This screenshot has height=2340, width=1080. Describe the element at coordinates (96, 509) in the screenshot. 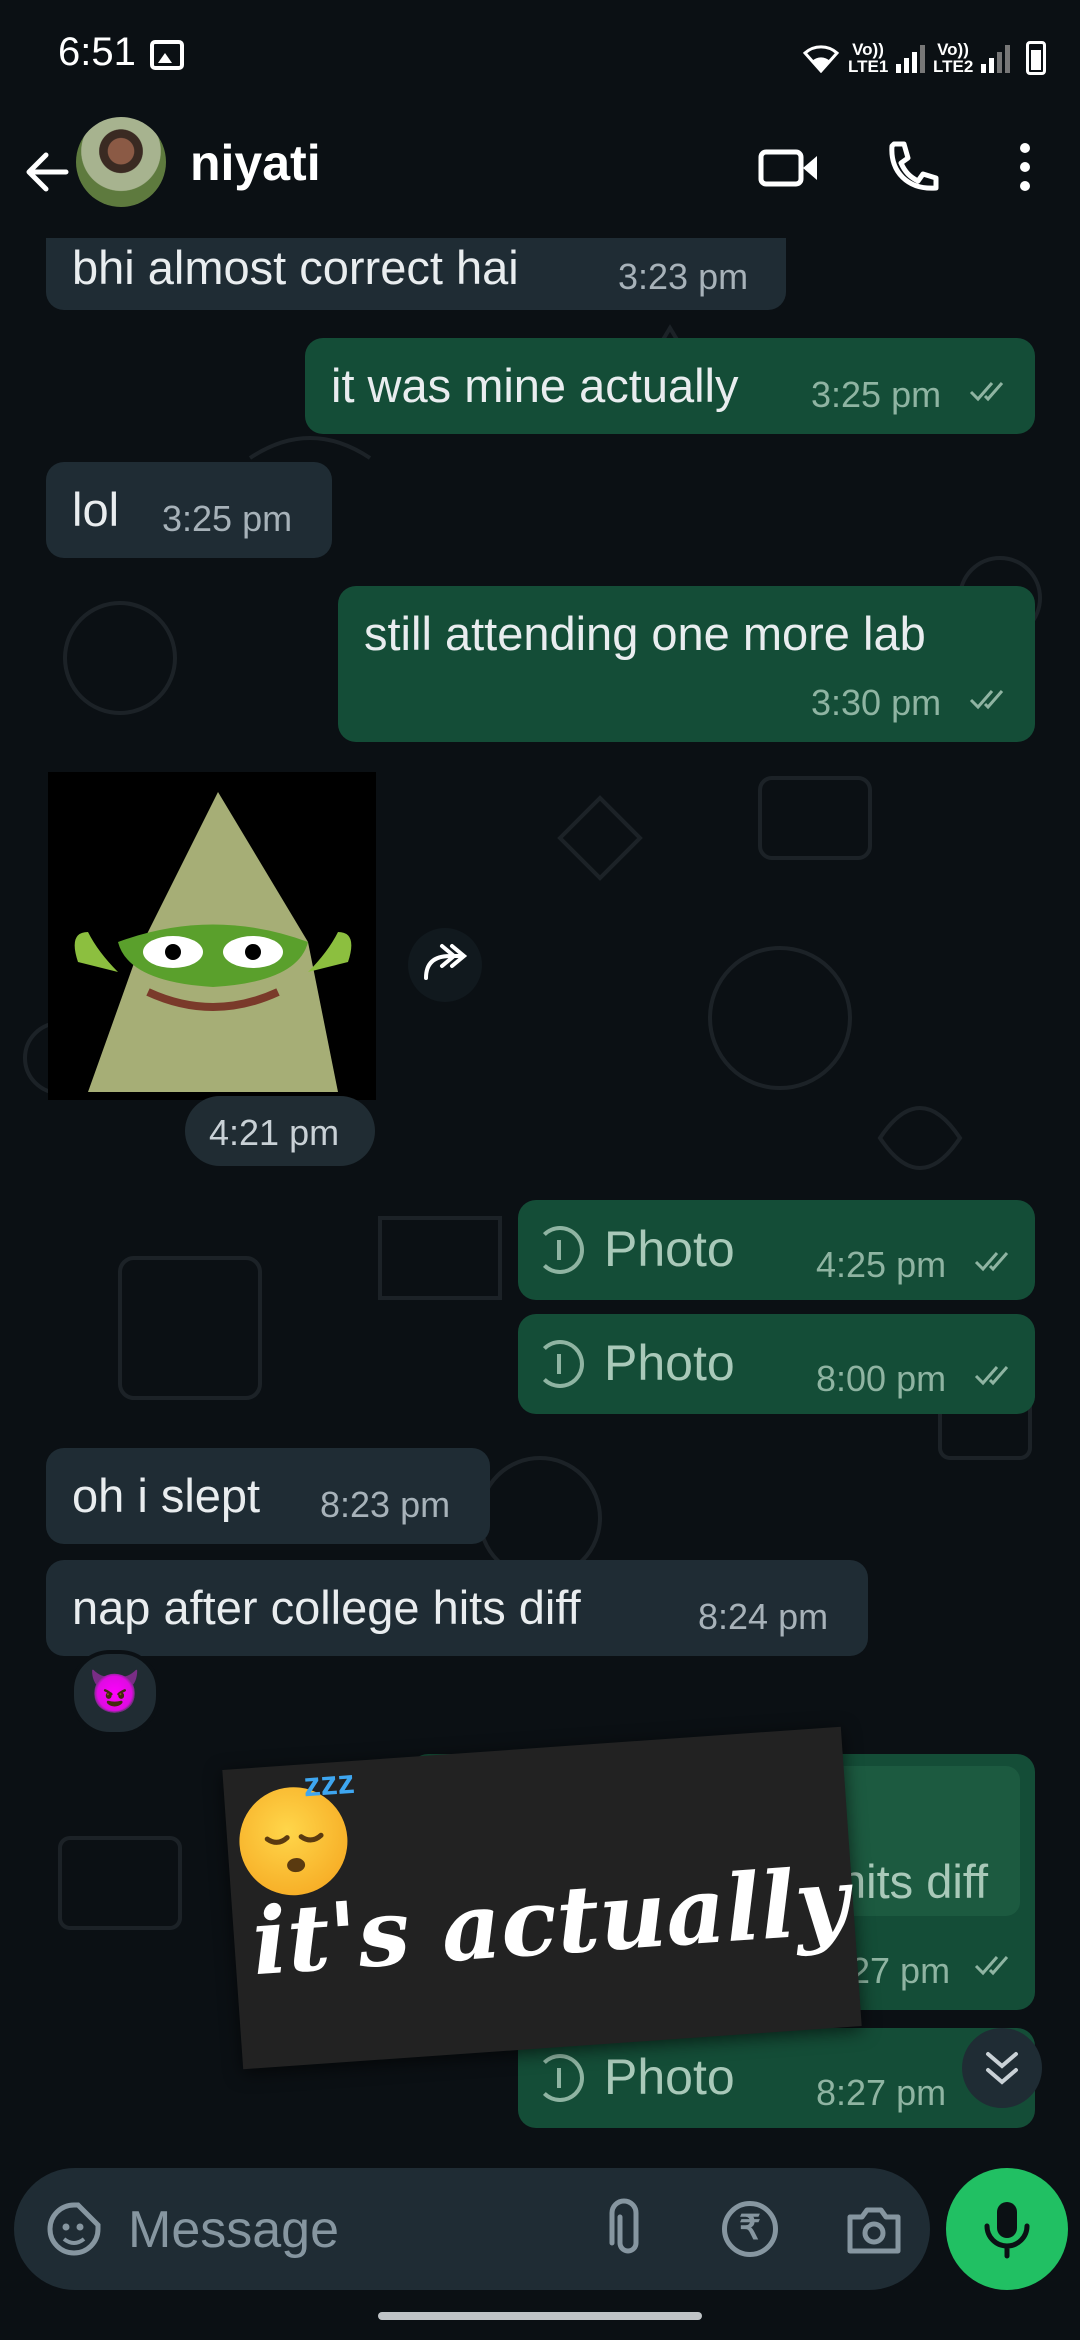

I see `message-text: lol` at that location.